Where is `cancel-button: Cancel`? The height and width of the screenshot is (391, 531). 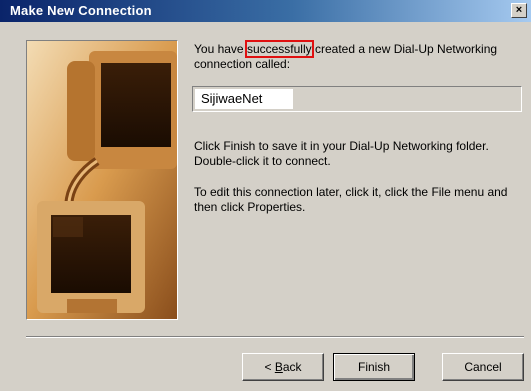
cancel-button: Cancel is located at coordinates (483, 367).